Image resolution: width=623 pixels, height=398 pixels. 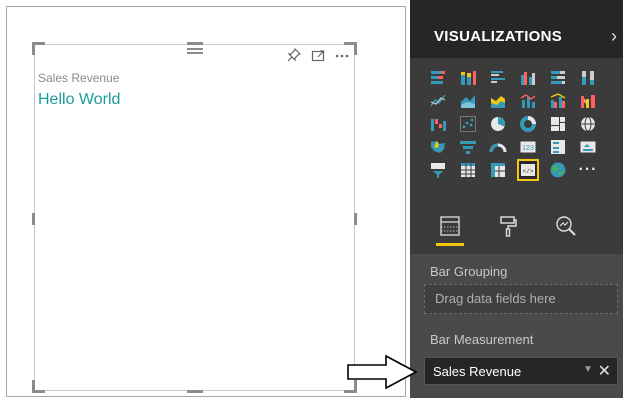 What do you see at coordinates (498, 36) in the screenshot?
I see `pane-title: VISUALIZATIONS` at bounding box center [498, 36].